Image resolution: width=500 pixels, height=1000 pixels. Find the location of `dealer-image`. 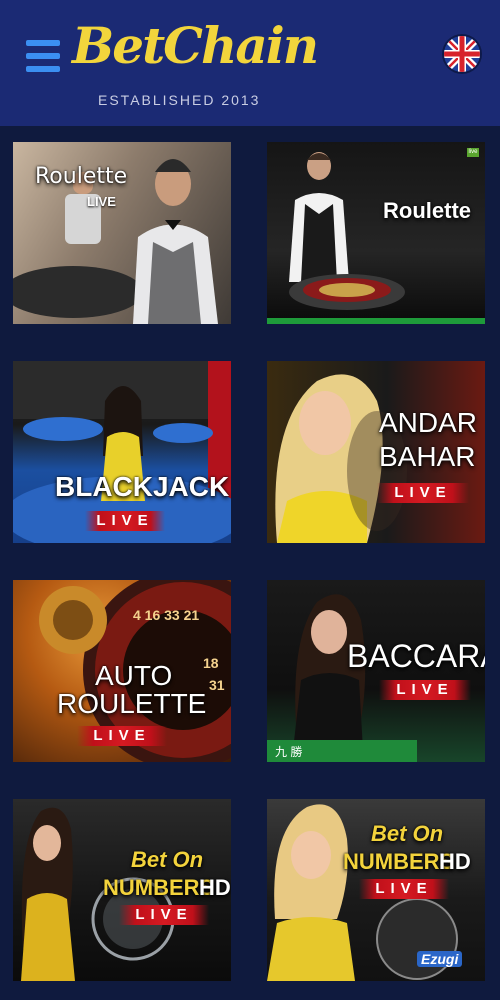

dealer-image is located at coordinates (376, 238).